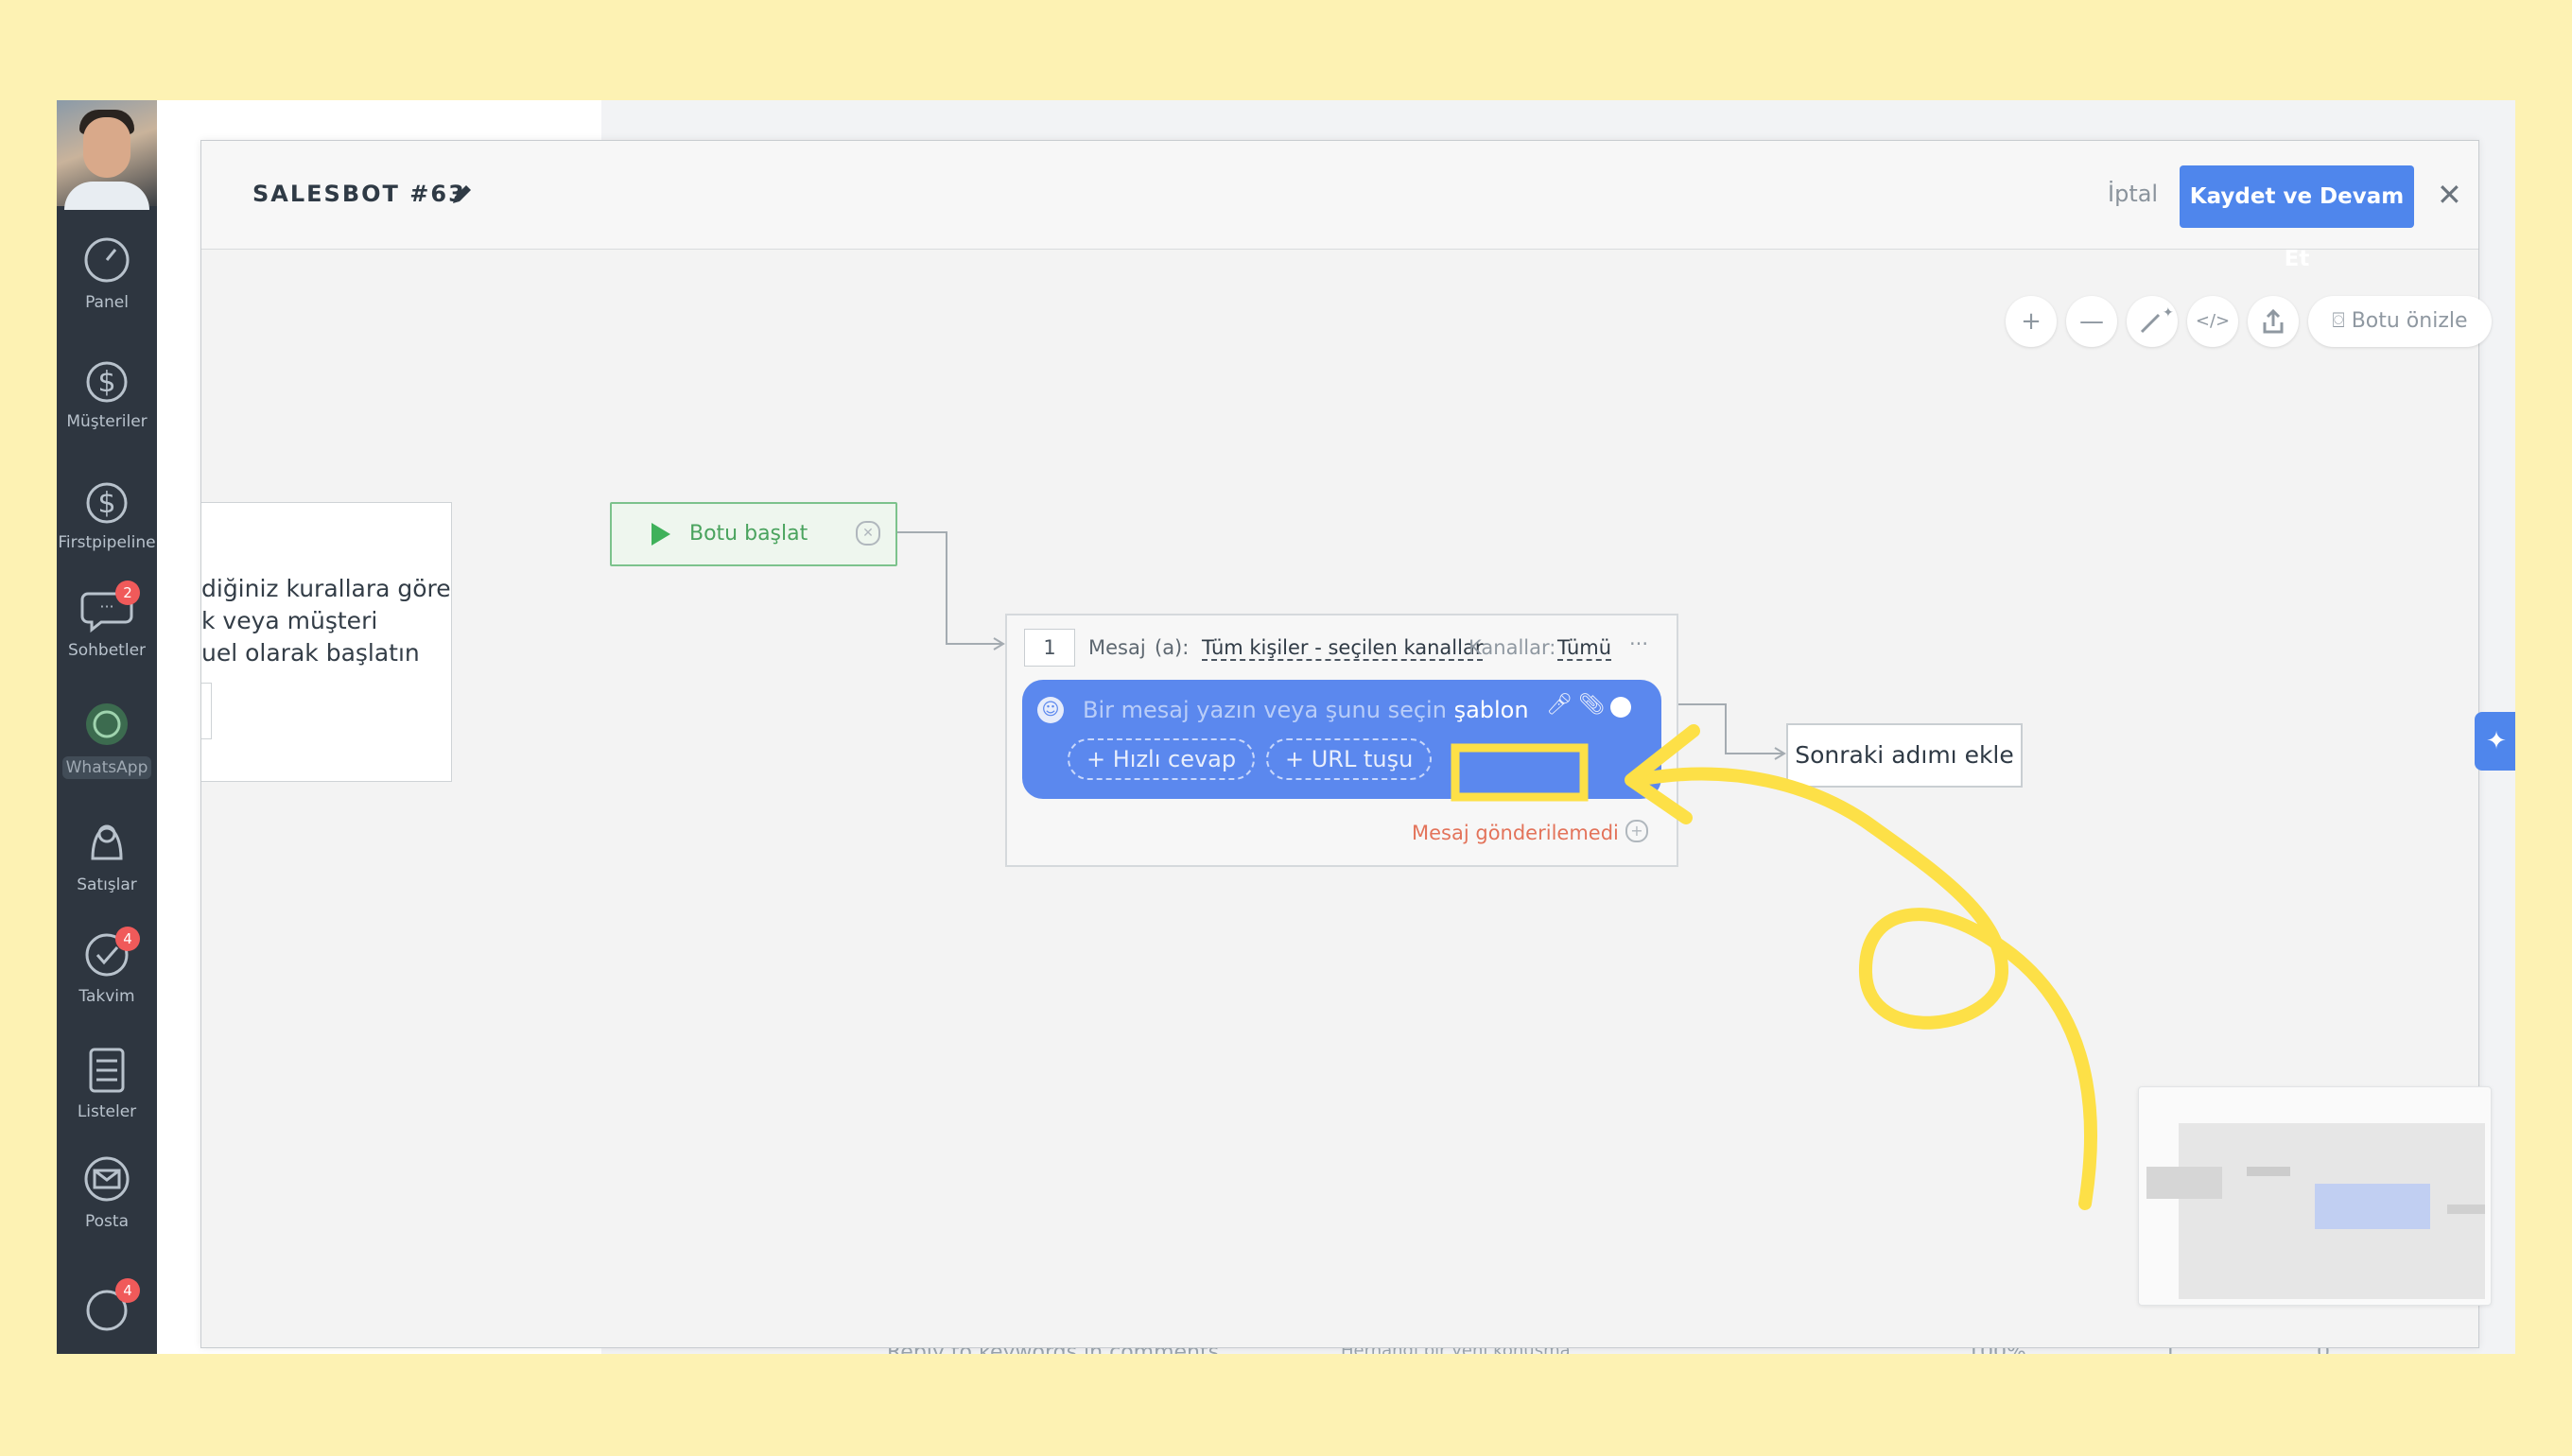  I want to click on whatsapp-icon, so click(106, 723).